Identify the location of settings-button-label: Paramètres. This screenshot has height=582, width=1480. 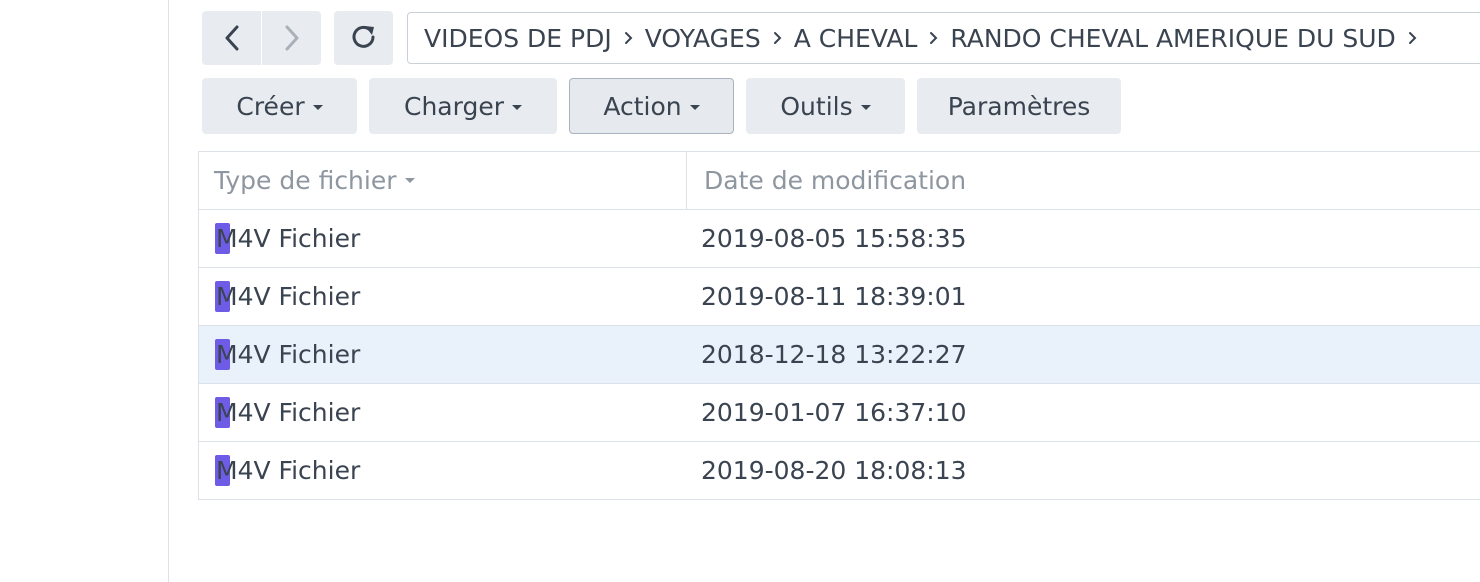
(1019, 106).